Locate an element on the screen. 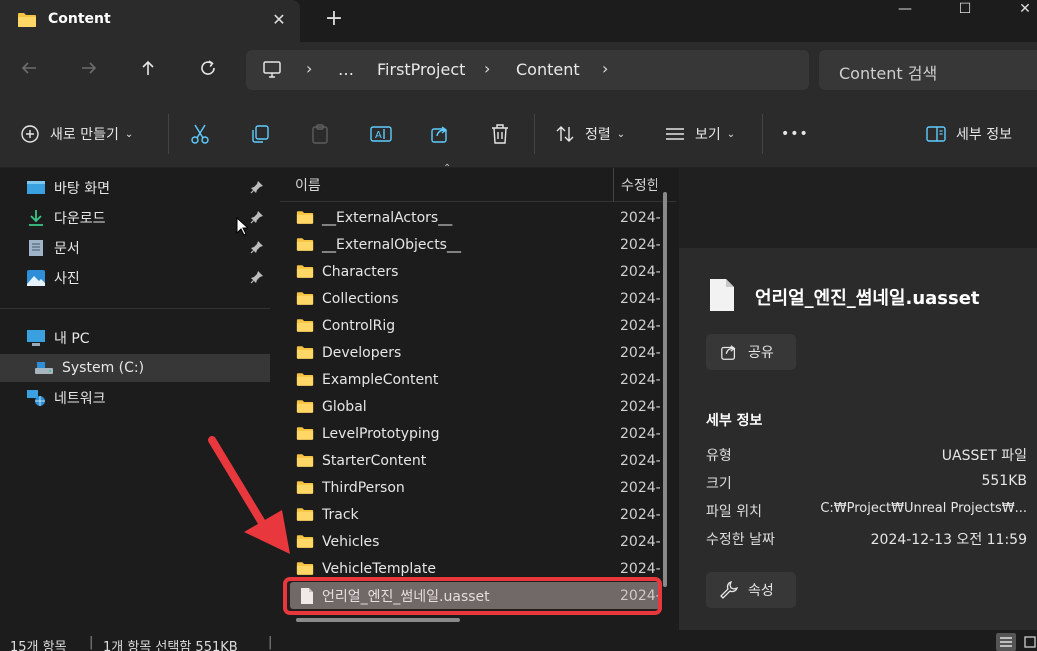  sidebar-item-documents: 문서 is located at coordinates (135, 248).